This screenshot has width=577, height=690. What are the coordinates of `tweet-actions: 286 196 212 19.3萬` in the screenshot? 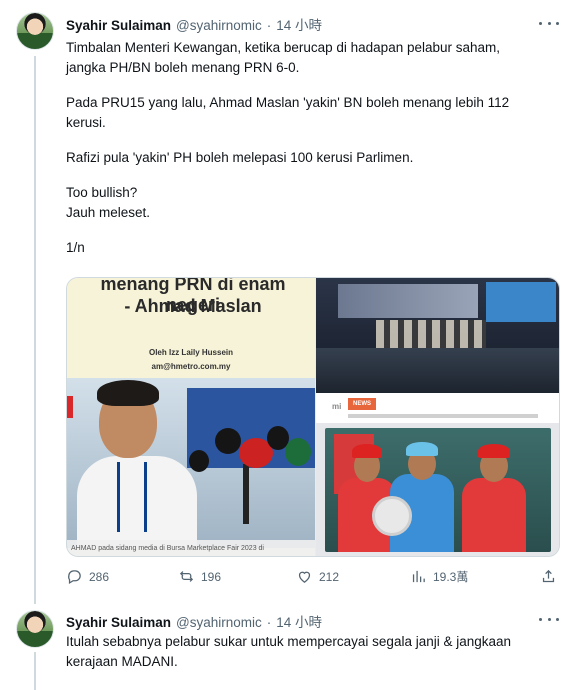 It's located at (313, 578).